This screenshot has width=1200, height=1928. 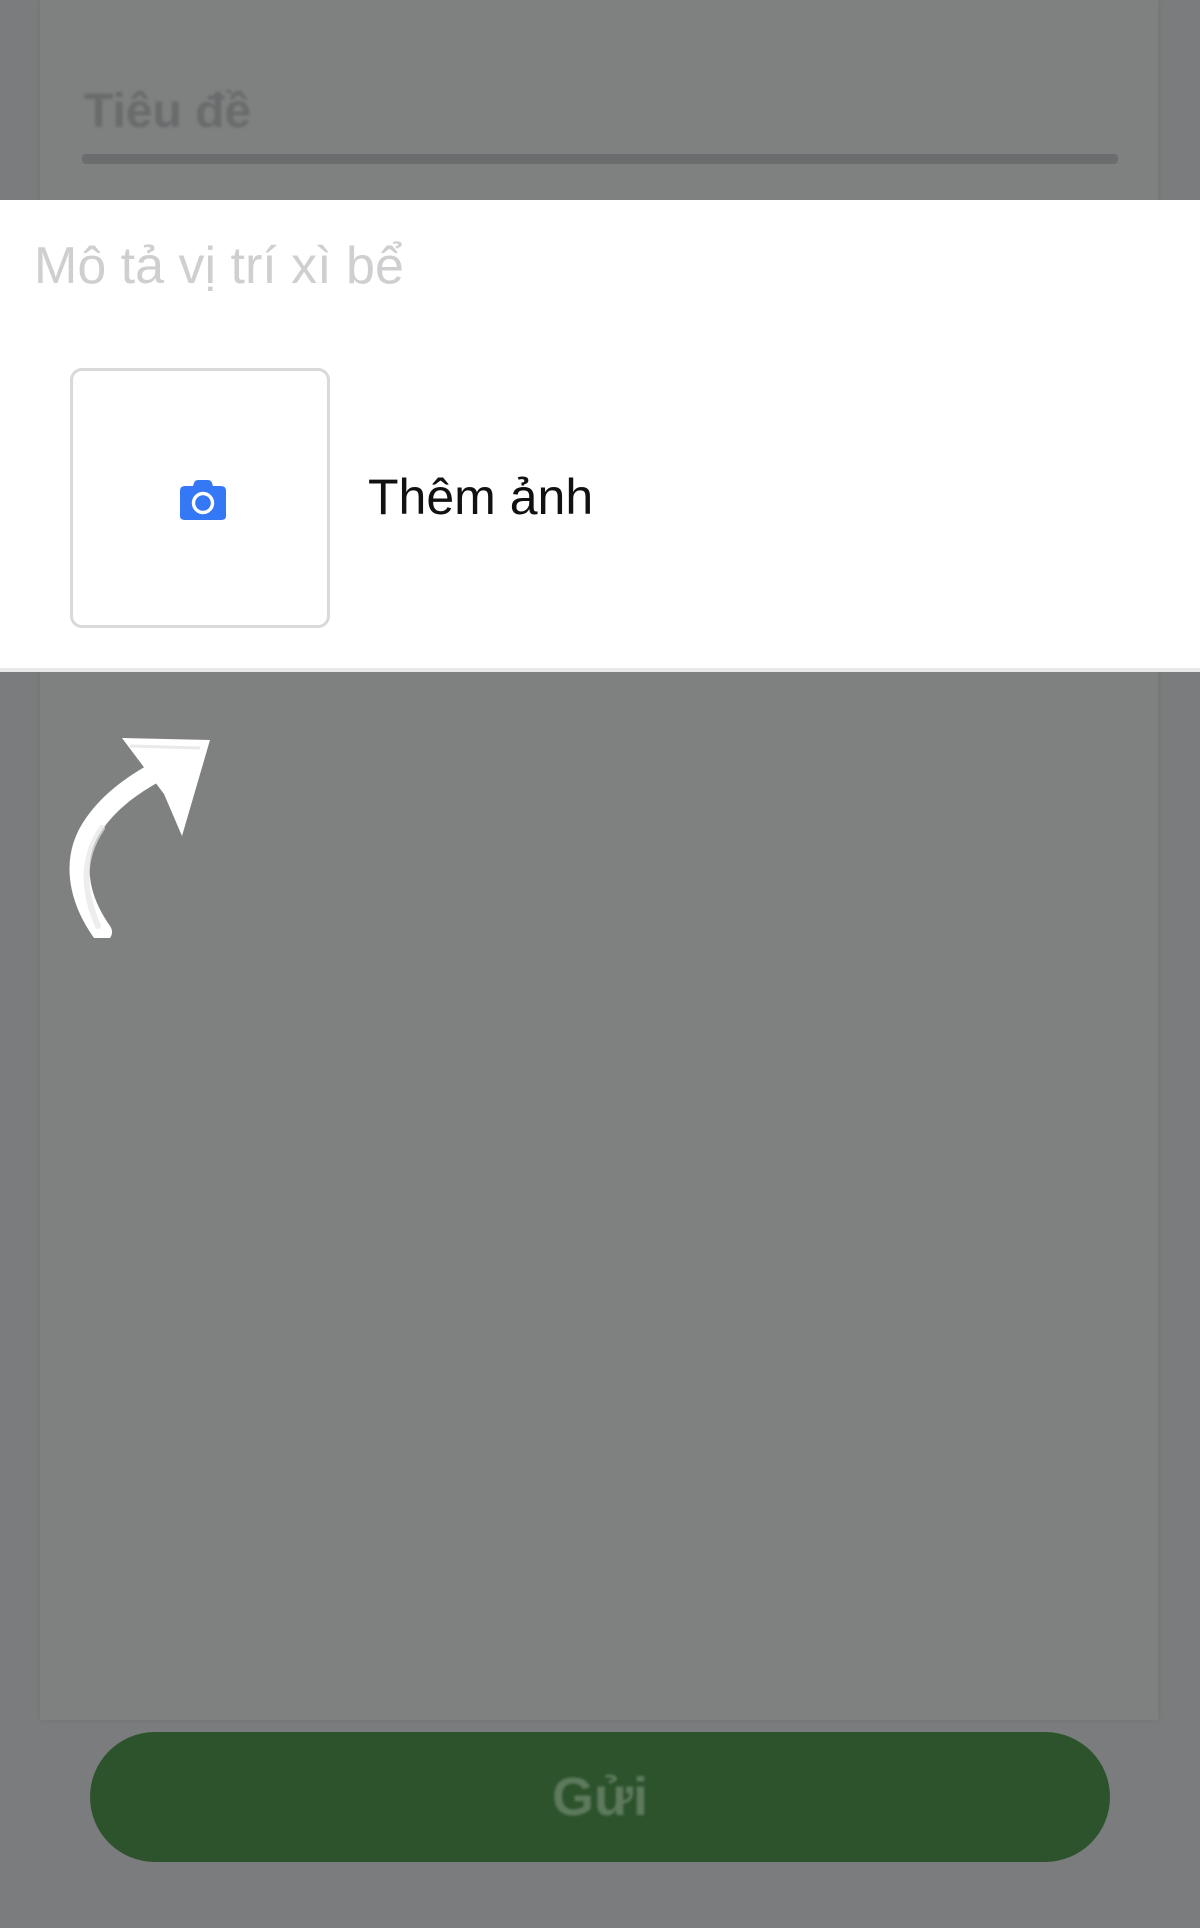 I want to click on curved-arrow-icon, so click(x=139, y=838).